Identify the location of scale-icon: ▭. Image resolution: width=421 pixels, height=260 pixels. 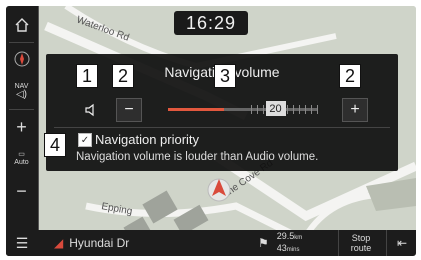
(21, 154).